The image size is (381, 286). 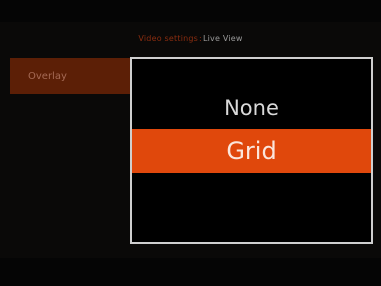 What do you see at coordinates (190, 272) in the screenshot?
I see `bottom-bar` at bounding box center [190, 272].